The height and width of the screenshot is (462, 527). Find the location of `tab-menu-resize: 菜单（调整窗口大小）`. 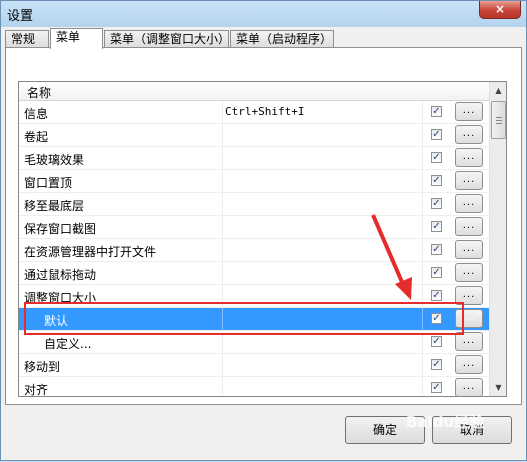

tab-menu-resize: 菜单（调整窗口大小） is located at coordinates (167, 39).